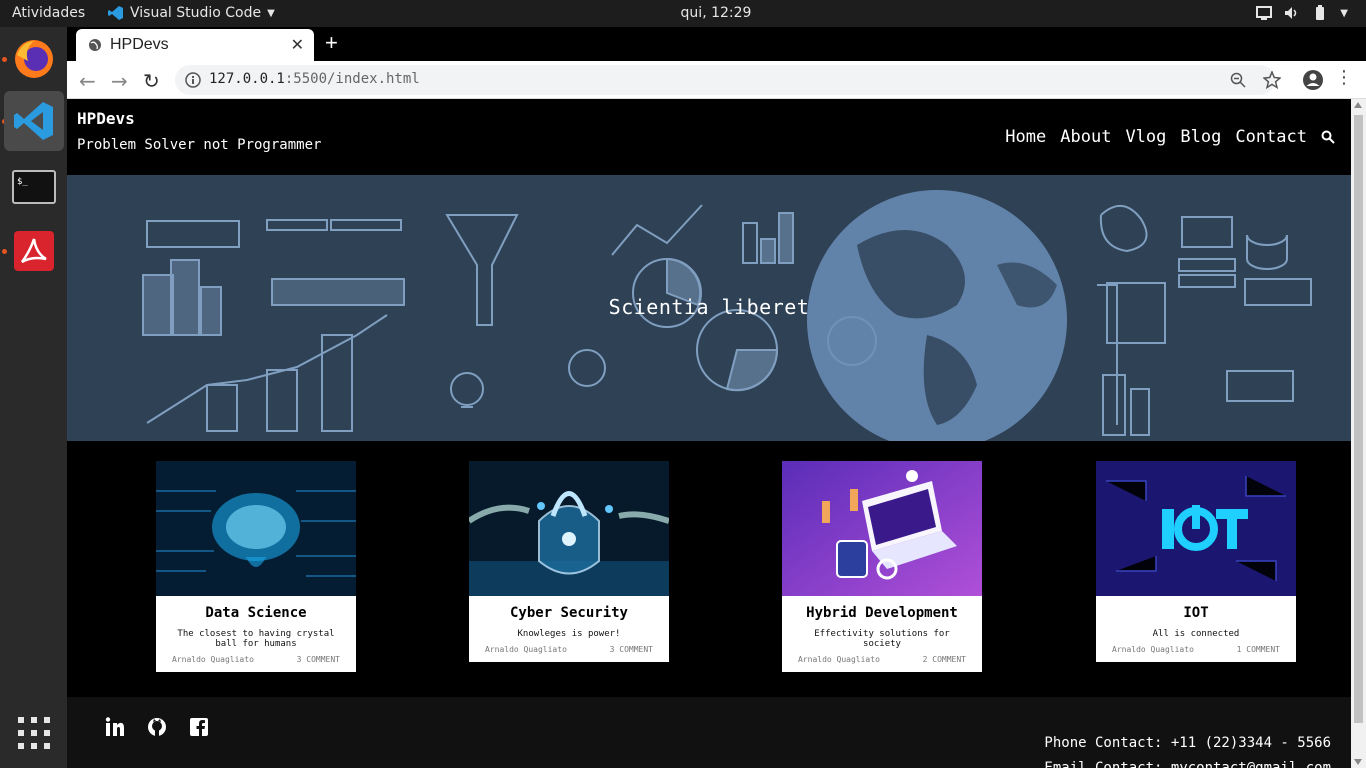  What do you see at coordinates (154, 81) in the screenshot?
I see `reload-icon: ↻` at bounding box center [154, 81].